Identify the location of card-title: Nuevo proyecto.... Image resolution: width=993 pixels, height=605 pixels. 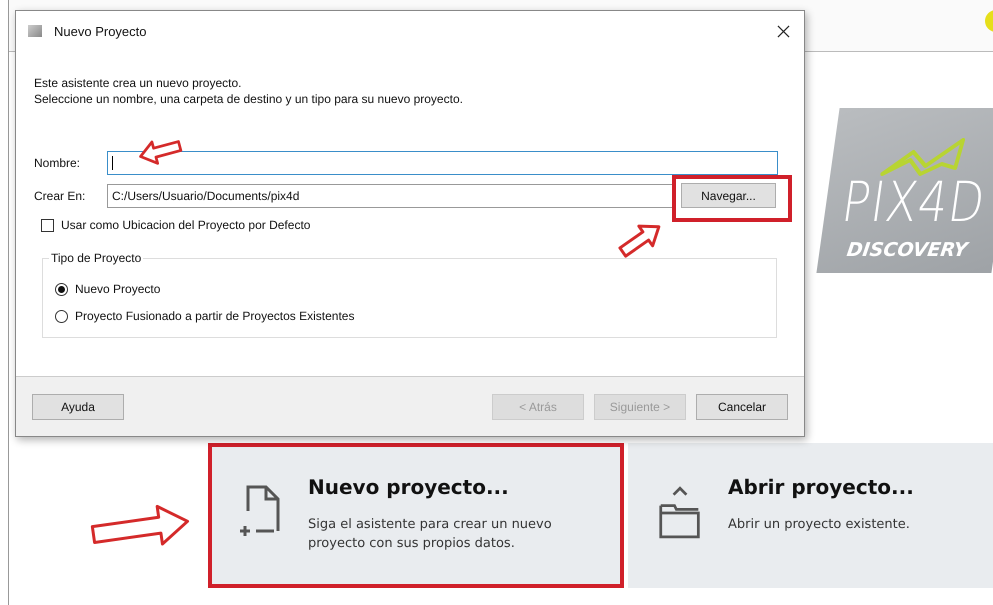
(409, 487).